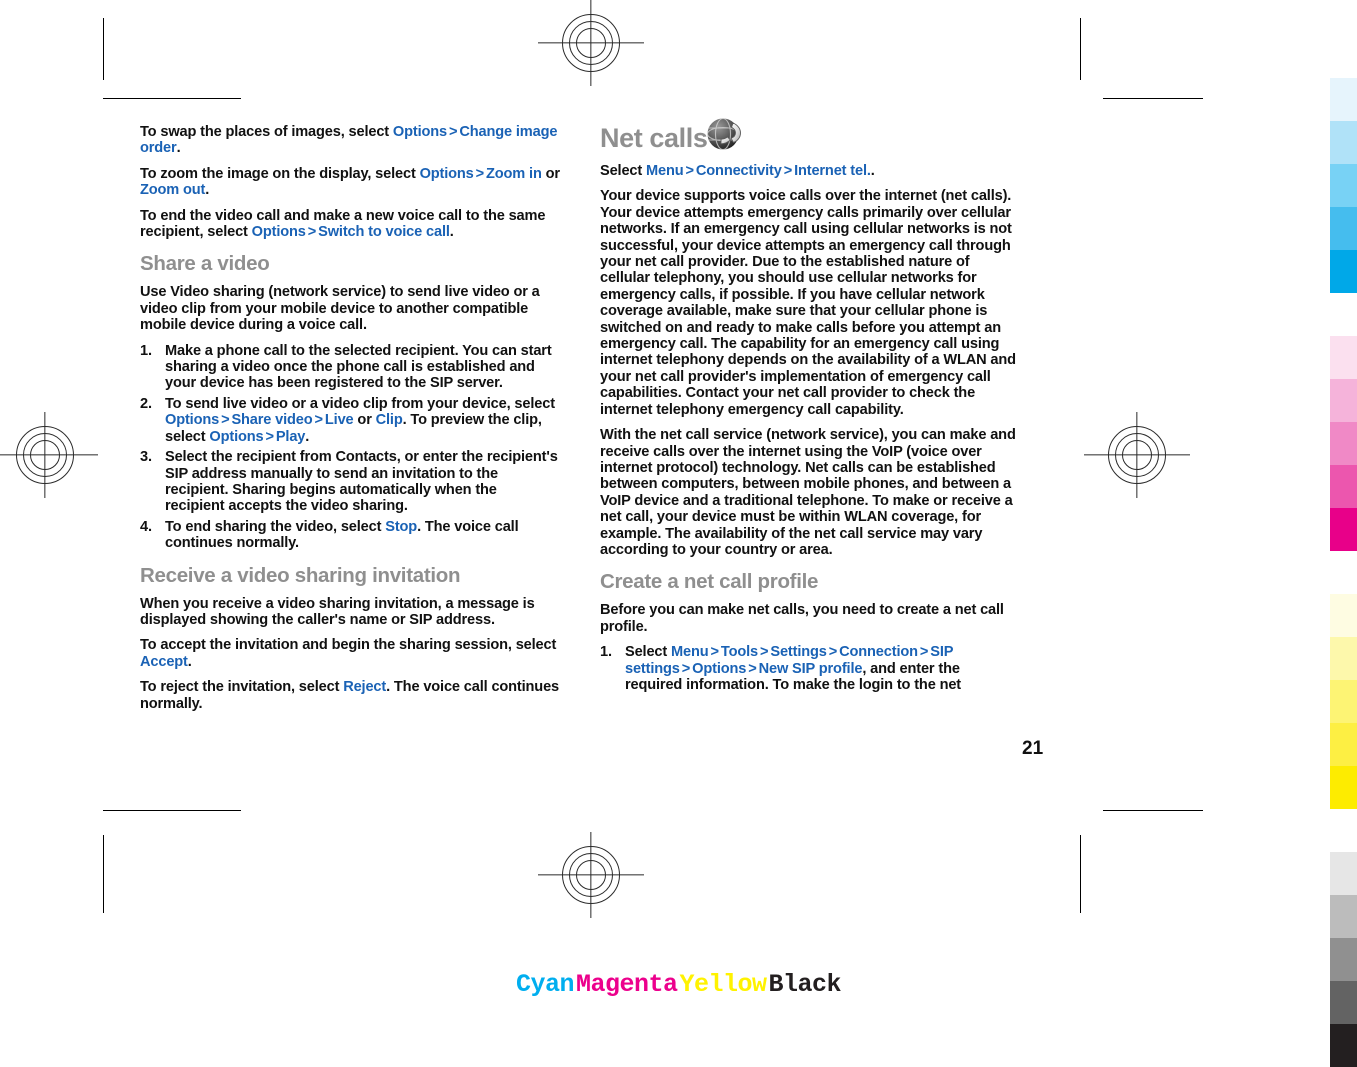  I want to click on color-name-label: Magenta, so click(626, 984).